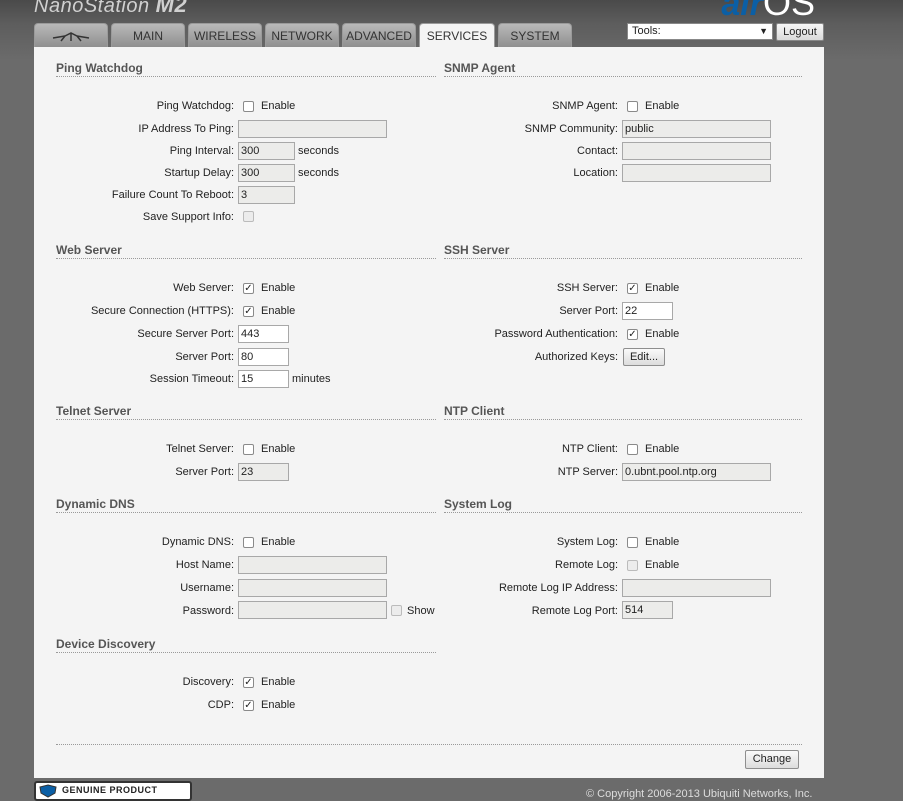 The image size is (903, 801). I want to click on tab-wireless: WIRELESS, so click(225, 35).